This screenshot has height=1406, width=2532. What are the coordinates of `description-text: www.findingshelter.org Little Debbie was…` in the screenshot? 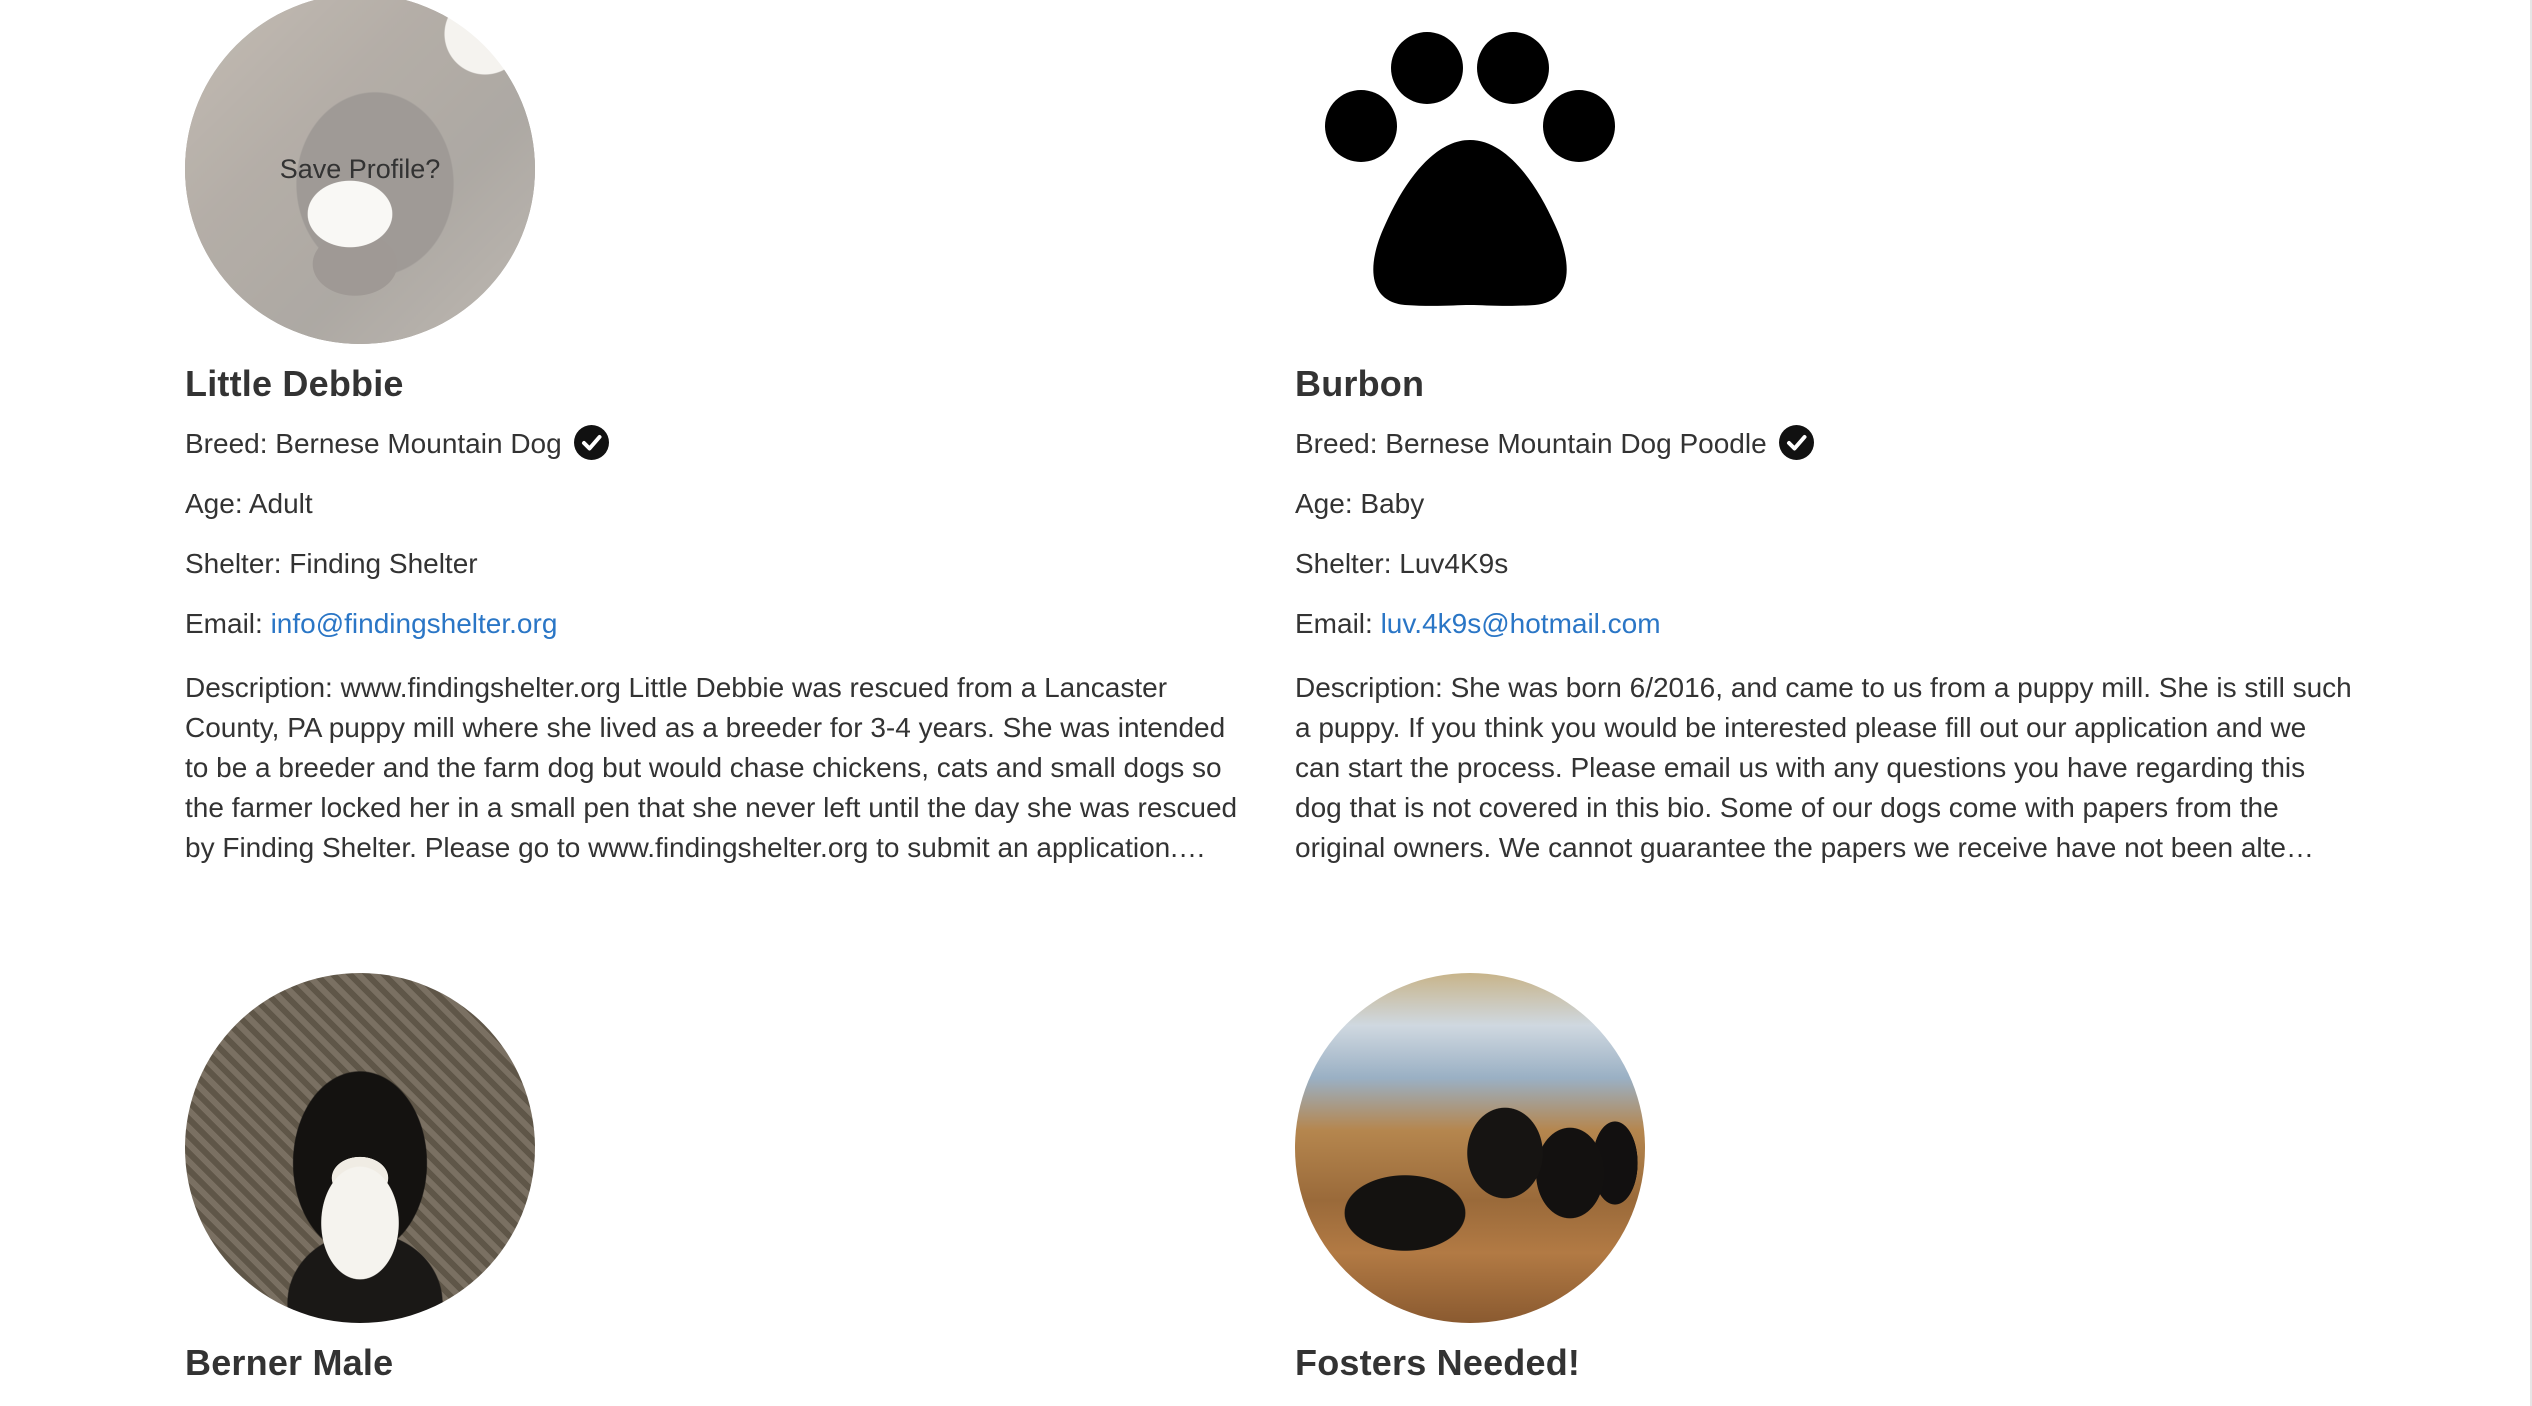 It's located at (711, 767).